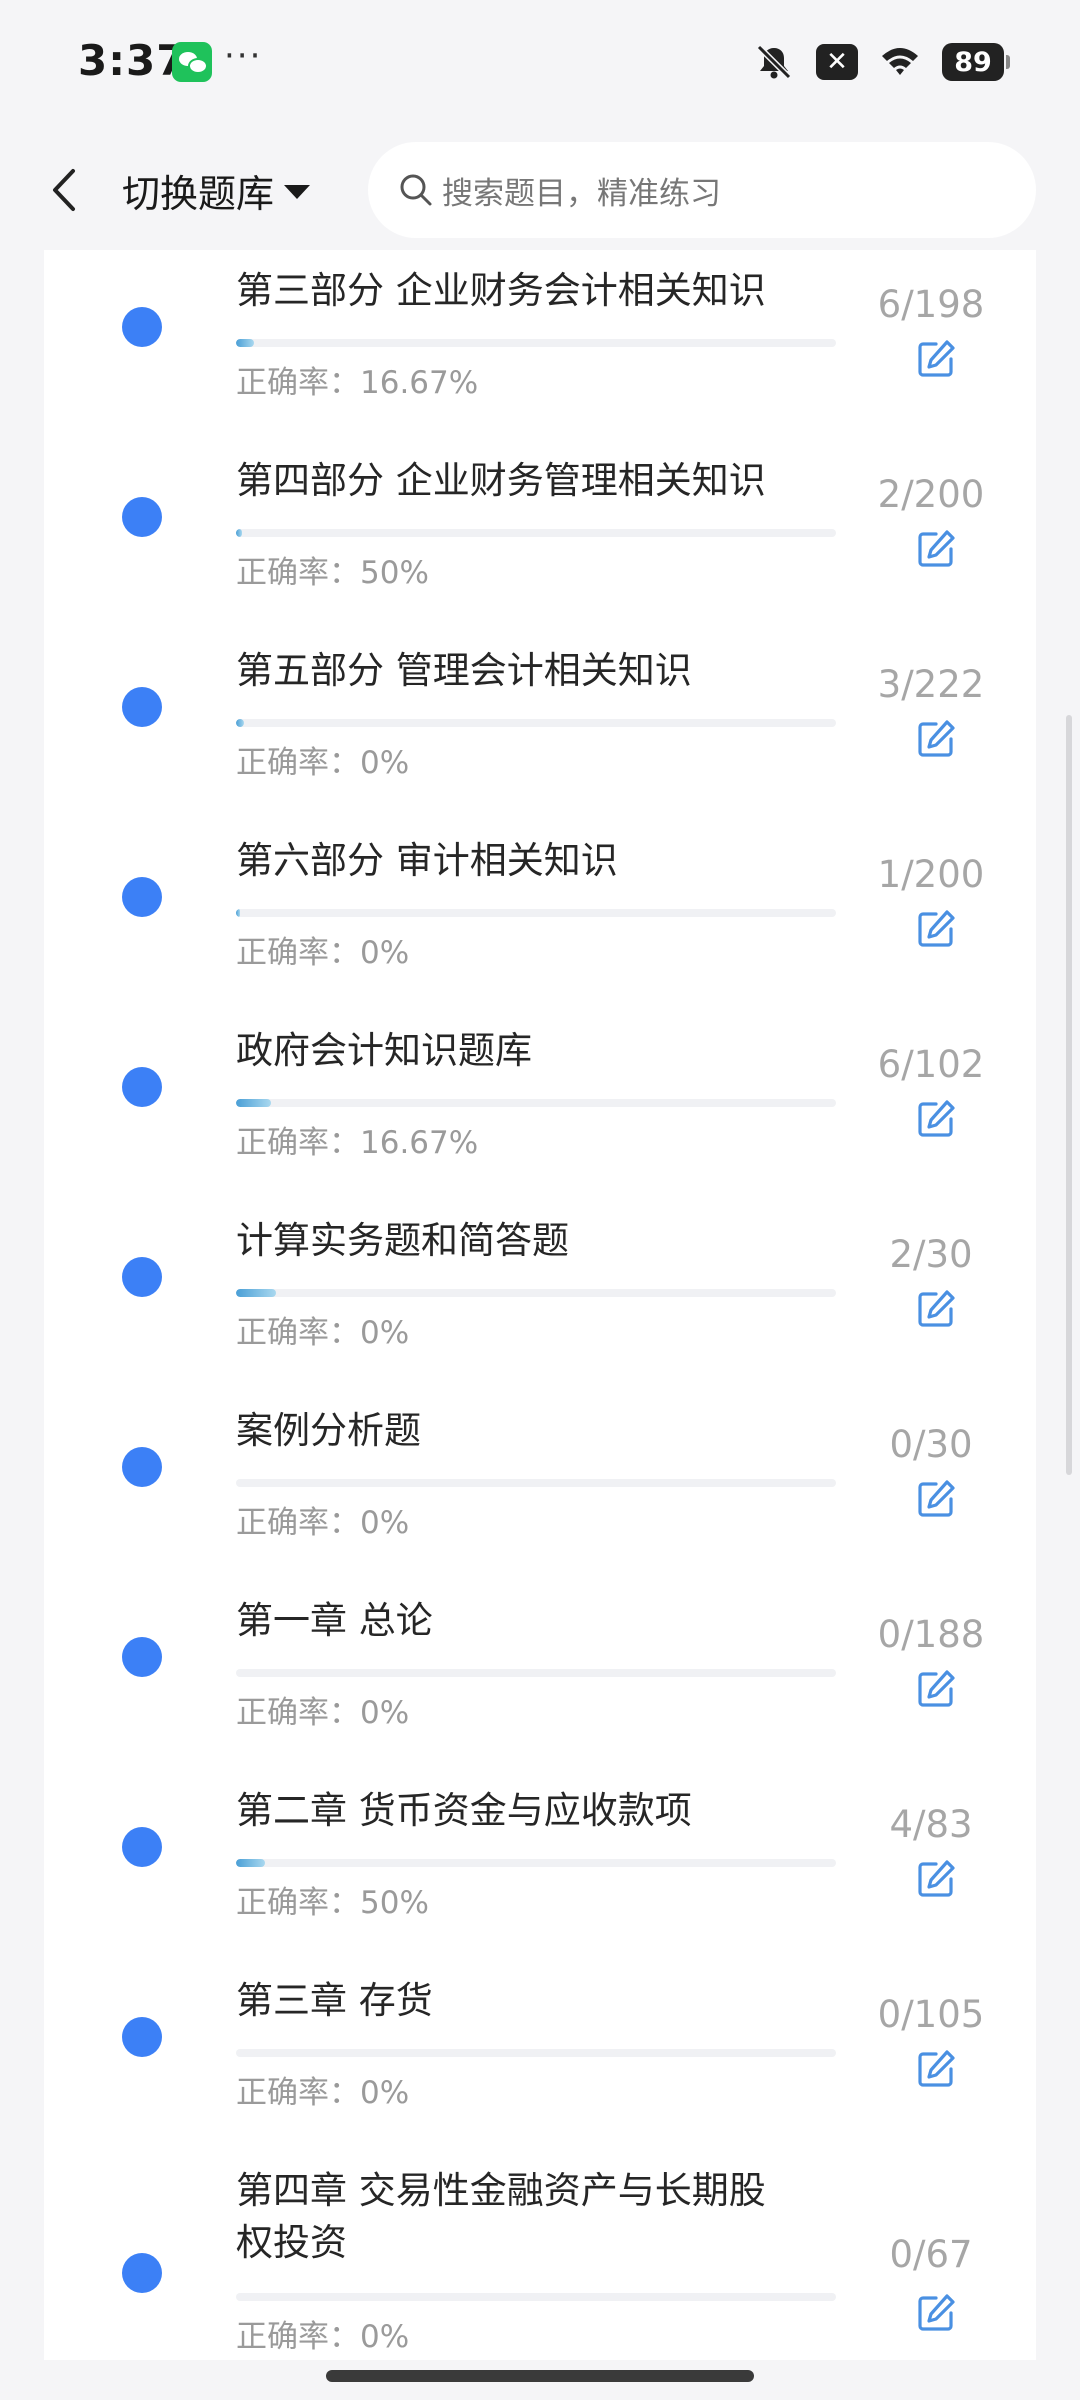 Image resolution: width=1080 pixels, height=2400 pixels. I want to click on search-icon, so click(416, 190).